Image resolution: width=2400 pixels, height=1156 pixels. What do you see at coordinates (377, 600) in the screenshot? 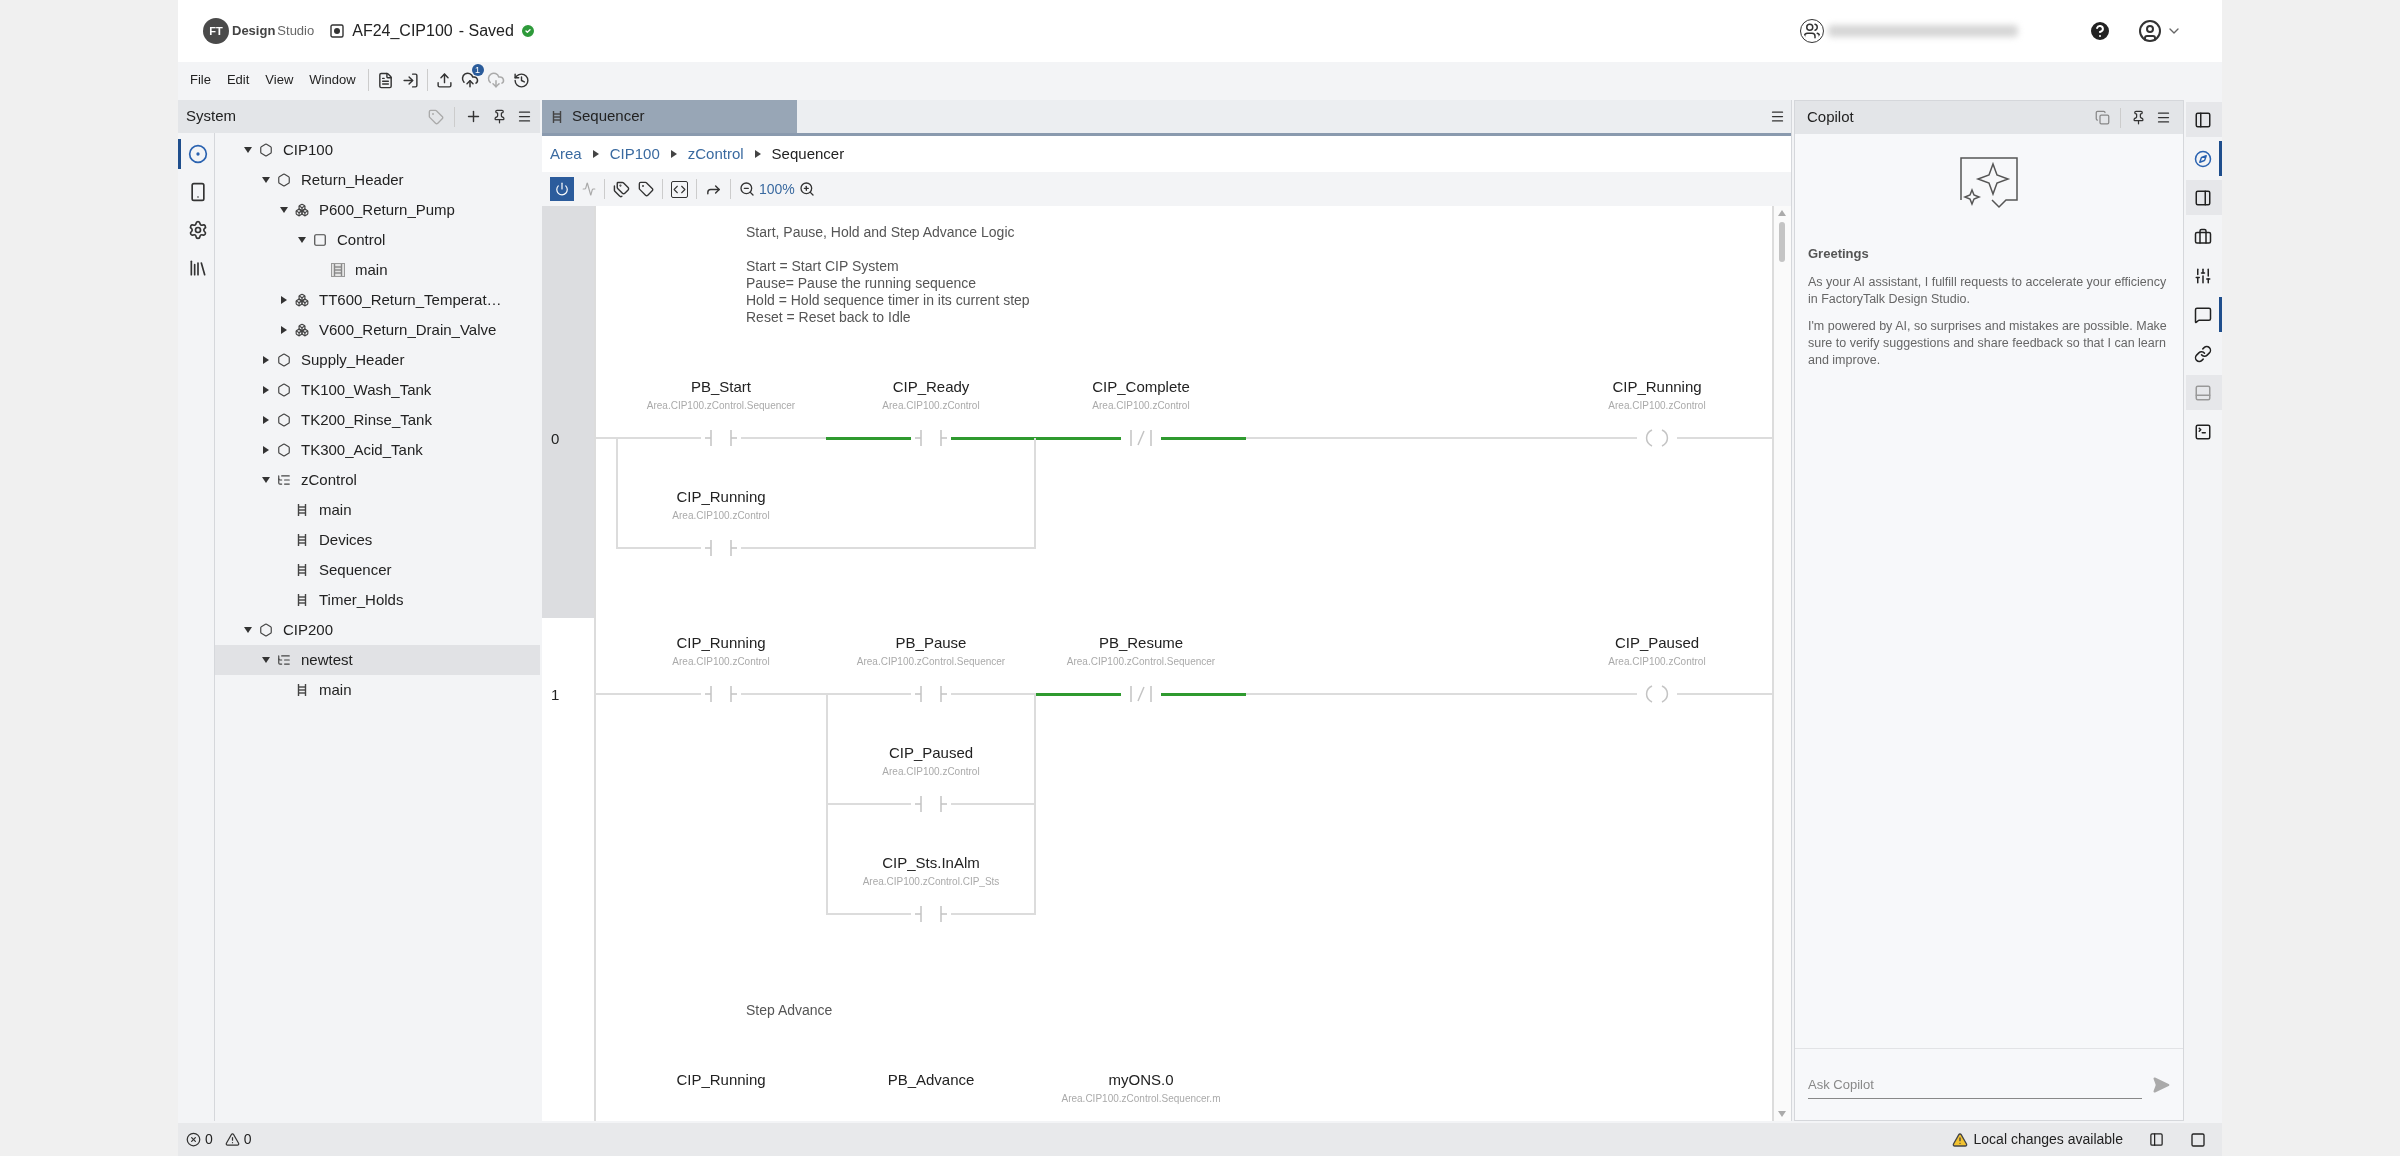
I see `tree-item: Timer_Holds` at bounding box center [377, 600].